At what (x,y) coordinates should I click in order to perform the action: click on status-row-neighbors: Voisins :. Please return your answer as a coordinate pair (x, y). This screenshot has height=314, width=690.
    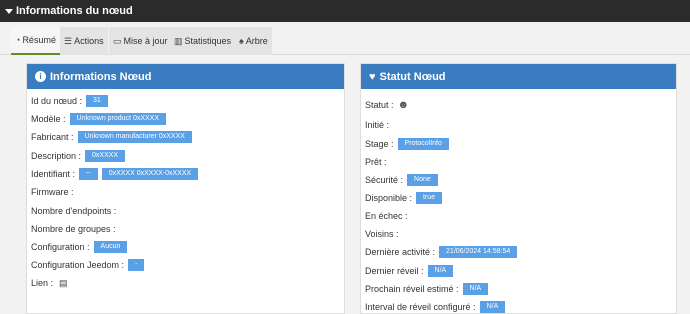
    Looking at the image, I should click on (382, 234).